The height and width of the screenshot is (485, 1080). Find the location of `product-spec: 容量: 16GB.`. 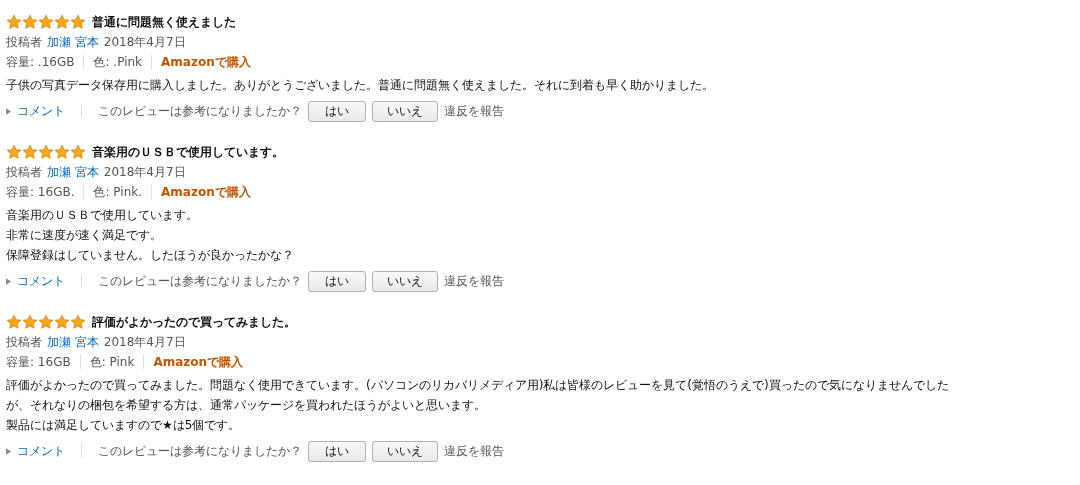

product-spec: 容量: 16GB. is located at coordinates (40, 192).